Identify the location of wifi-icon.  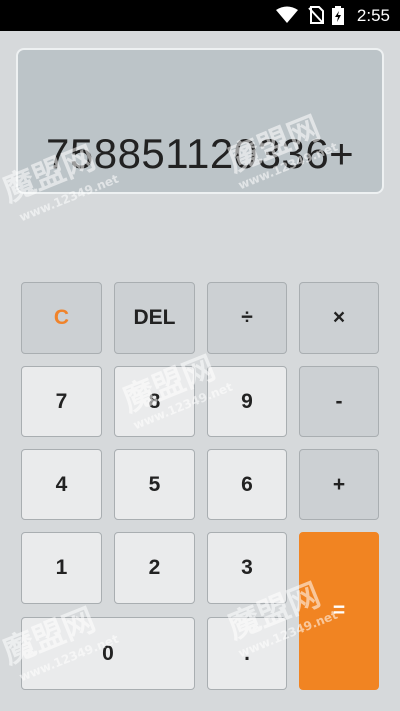
(287, 17).